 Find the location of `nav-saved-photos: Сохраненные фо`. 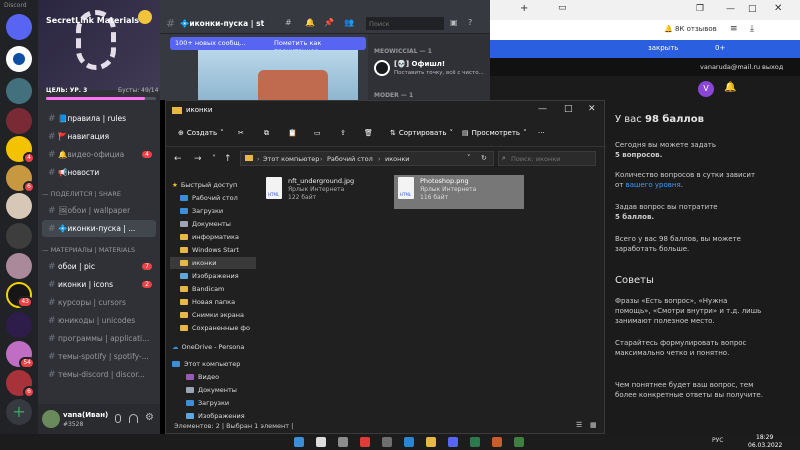

nav-saved-photos: Сохраненные фо is located at coordinates (220, 328).